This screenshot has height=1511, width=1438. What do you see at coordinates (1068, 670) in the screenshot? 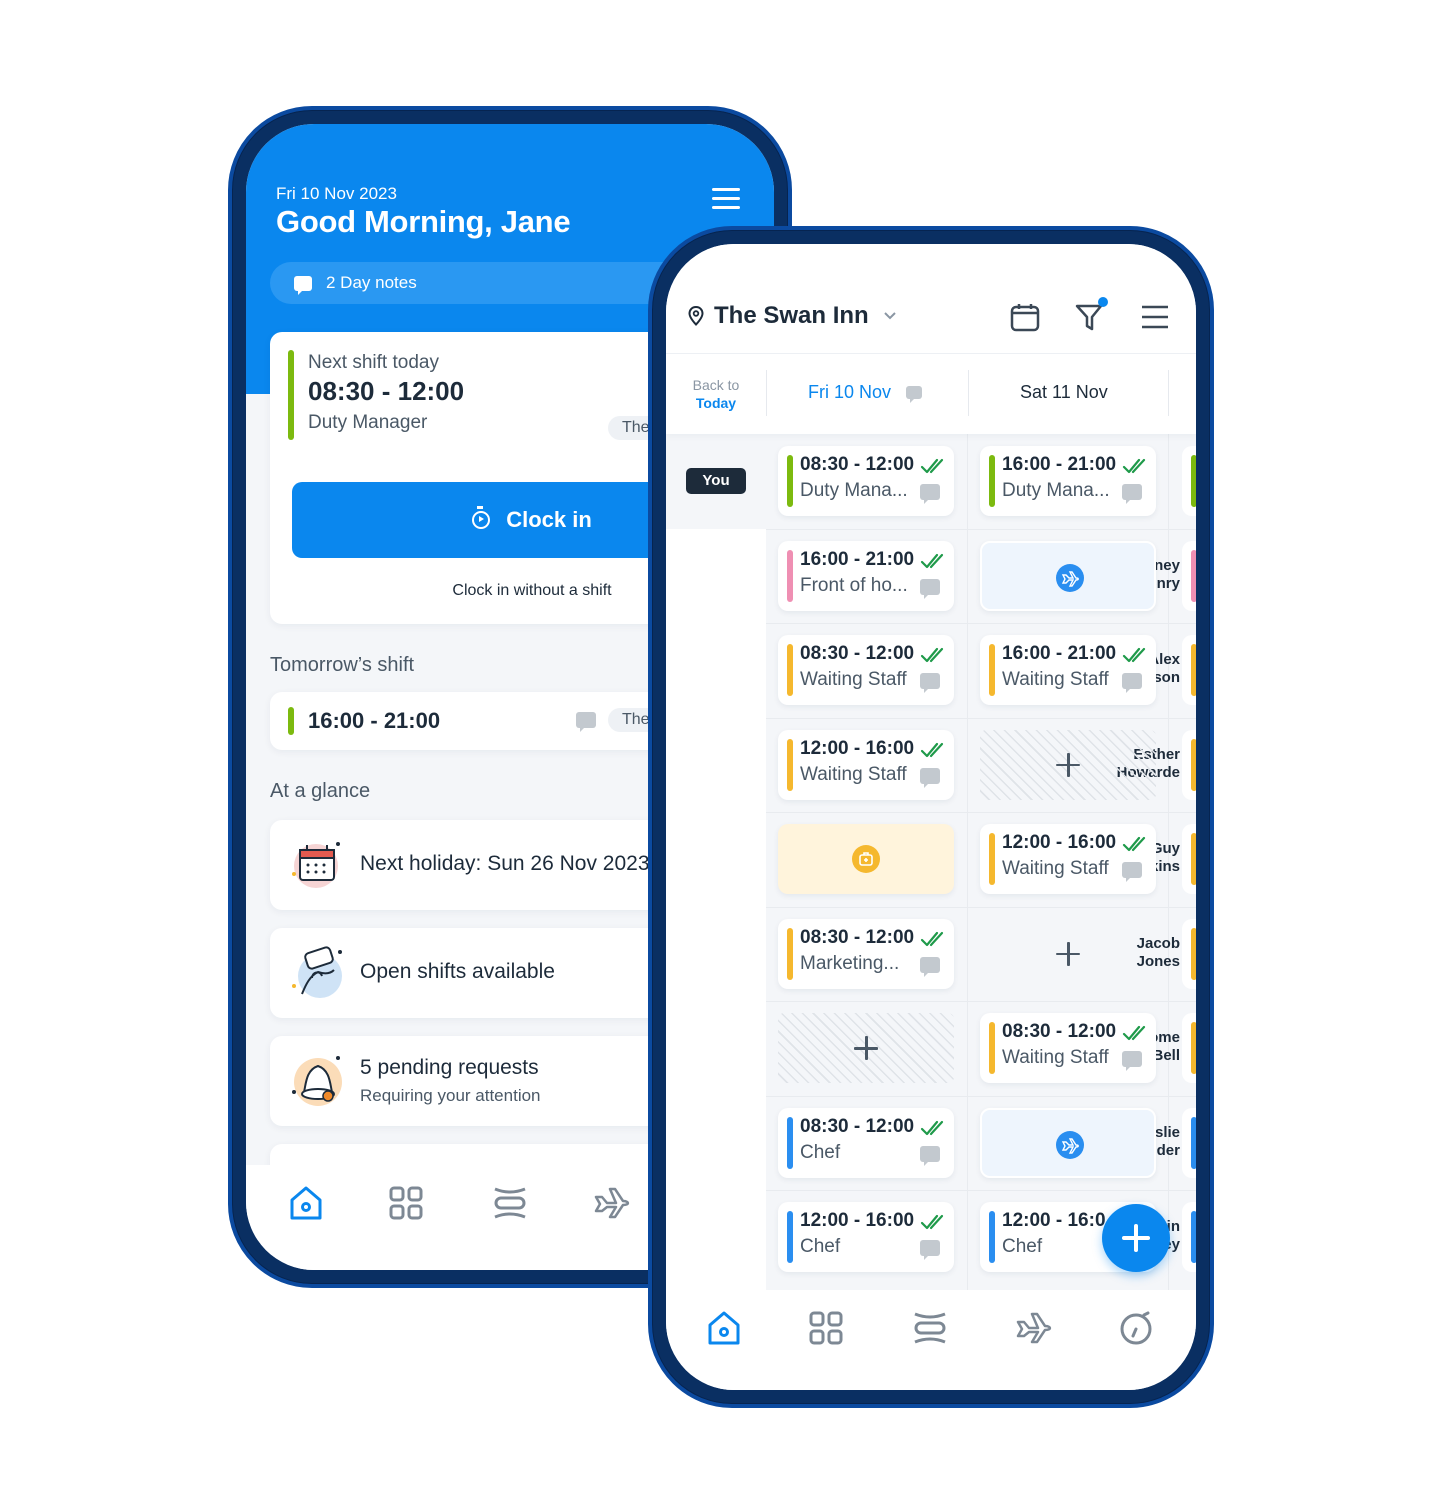
I see `shift-card: 16:00 - 21:00 Waiting Staff` at bounding box center [1068, 670].